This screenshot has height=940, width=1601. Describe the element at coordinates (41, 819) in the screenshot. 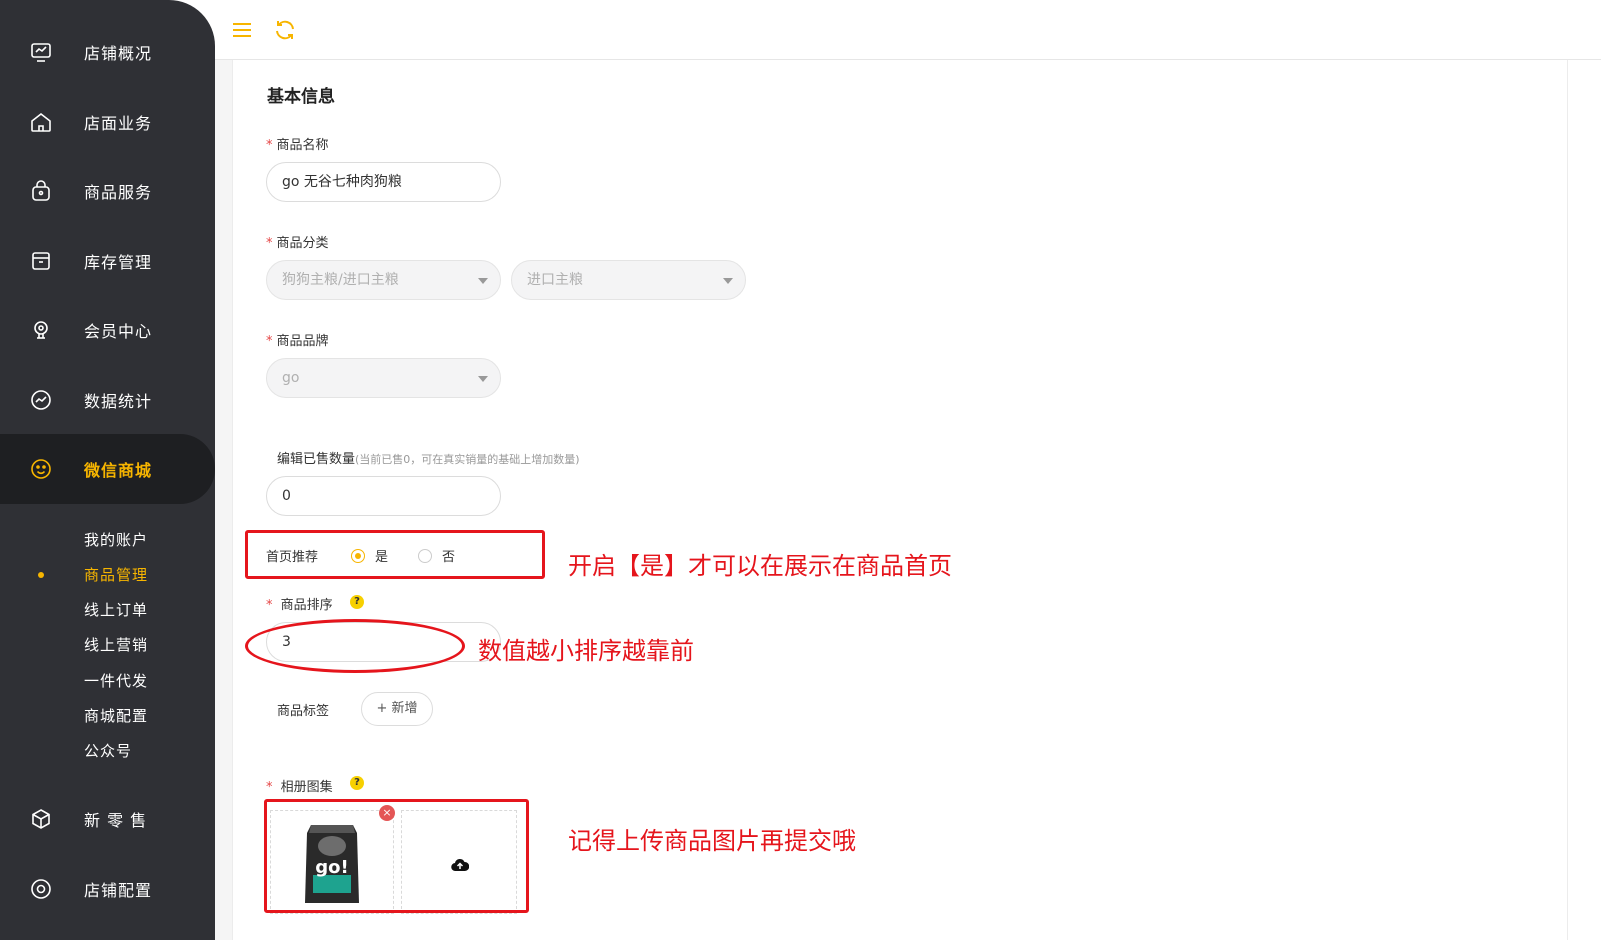

I see `cube-icon` at that location.